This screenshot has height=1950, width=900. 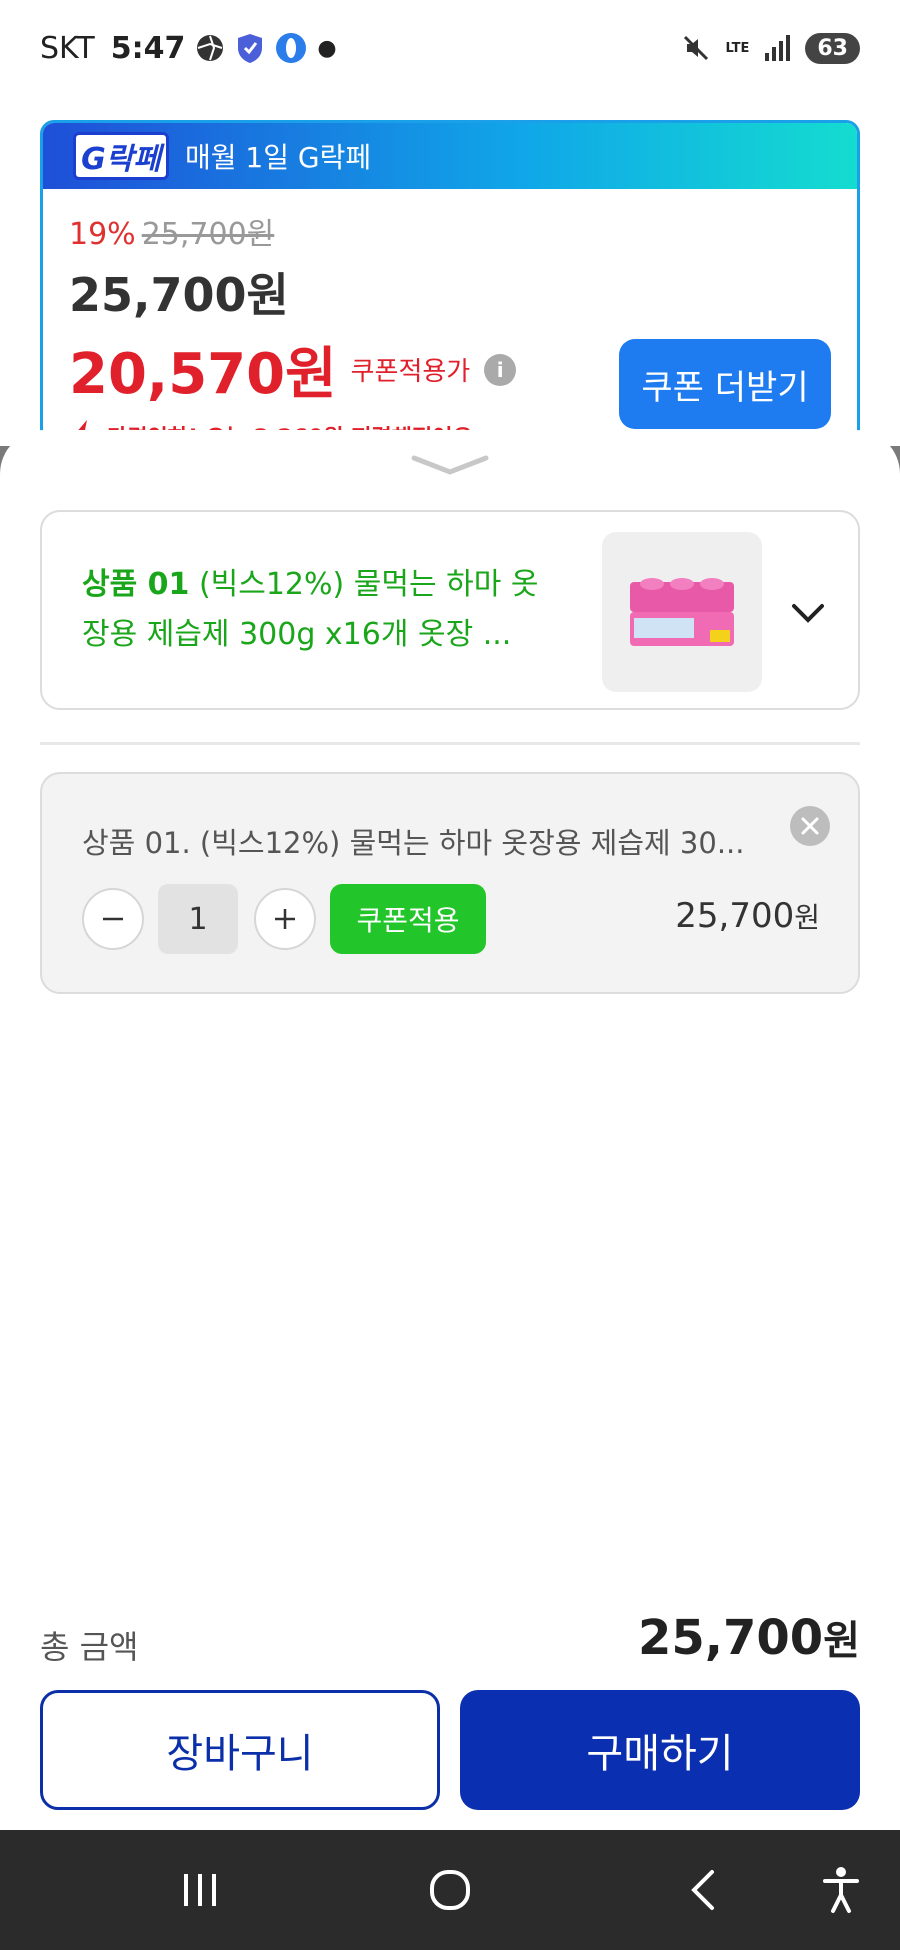 I want to click on option-number: 상품 01, so click(x=136, y=584).